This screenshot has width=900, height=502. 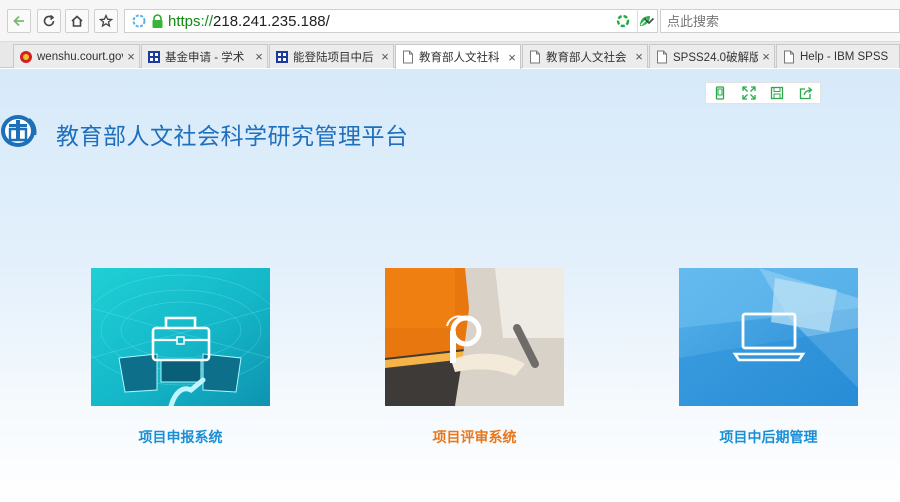 I want to click on tab-spss-crack: SPSS24.0破解版 ×, so click(x=712, y=56).